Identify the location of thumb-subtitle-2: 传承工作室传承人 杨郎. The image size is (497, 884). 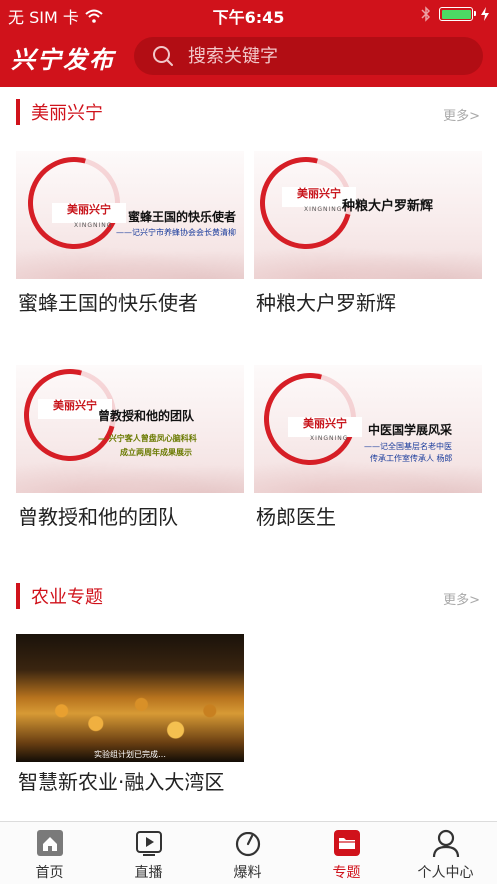
(411, 458).